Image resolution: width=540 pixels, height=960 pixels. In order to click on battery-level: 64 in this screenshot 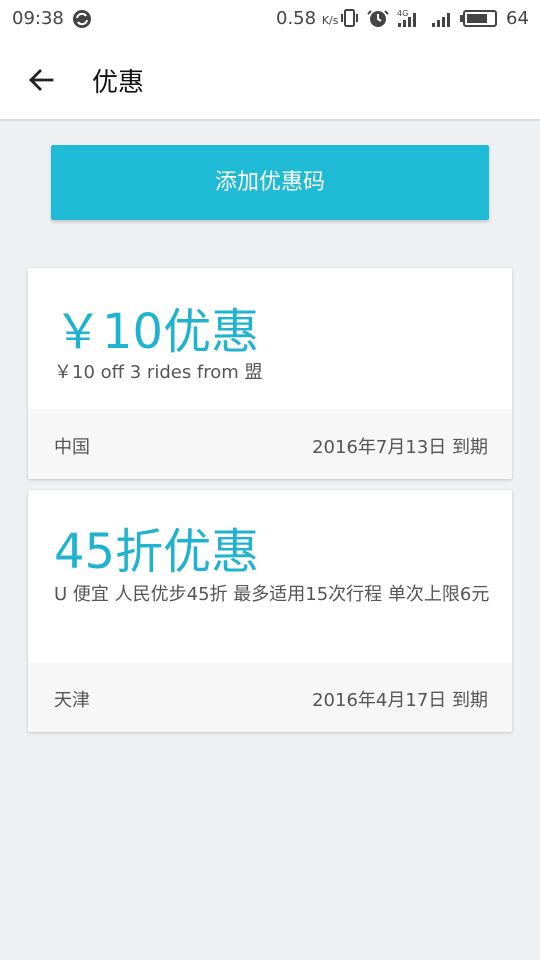, I will do `click(517, 18)`.